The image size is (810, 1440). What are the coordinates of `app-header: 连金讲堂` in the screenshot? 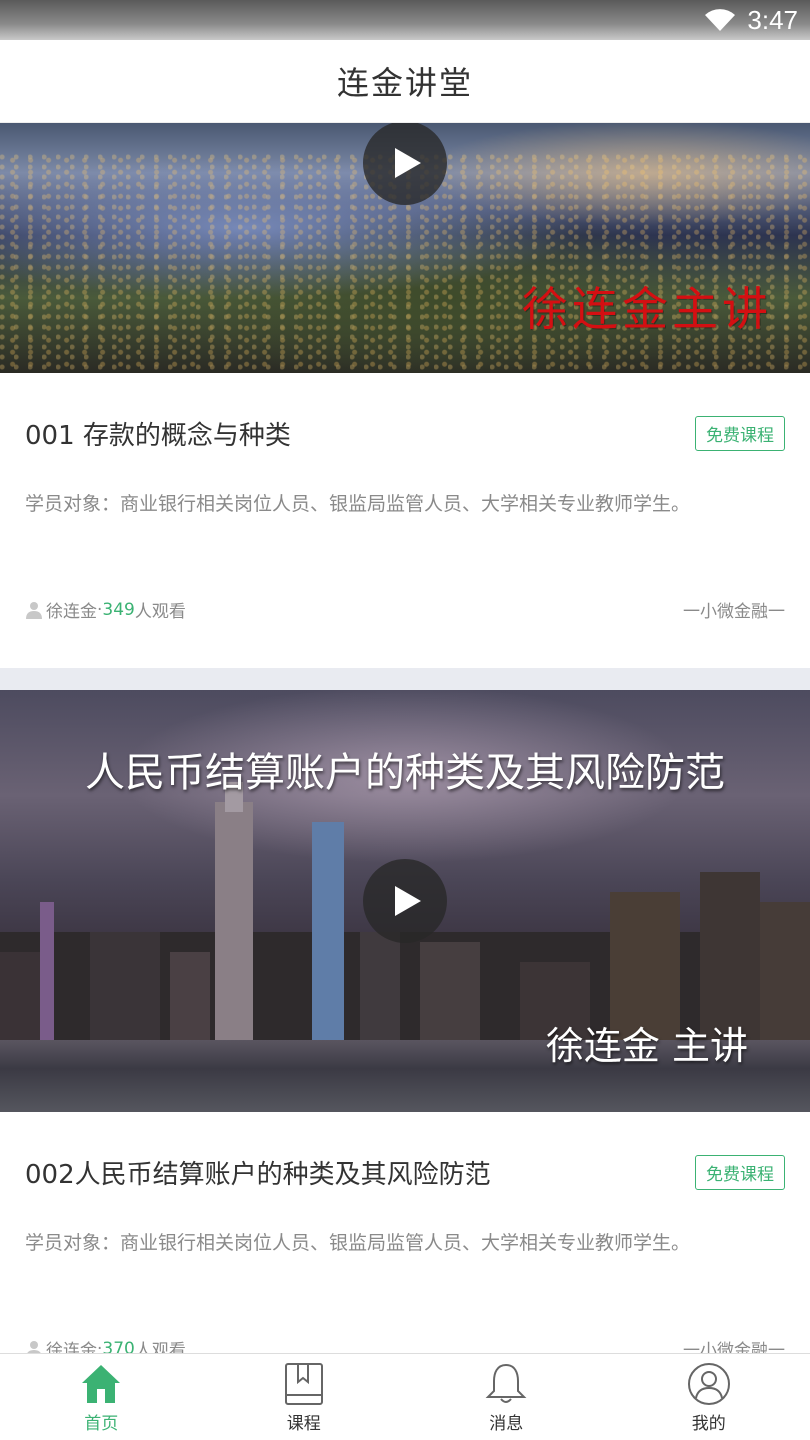 It's located at (405, 81).